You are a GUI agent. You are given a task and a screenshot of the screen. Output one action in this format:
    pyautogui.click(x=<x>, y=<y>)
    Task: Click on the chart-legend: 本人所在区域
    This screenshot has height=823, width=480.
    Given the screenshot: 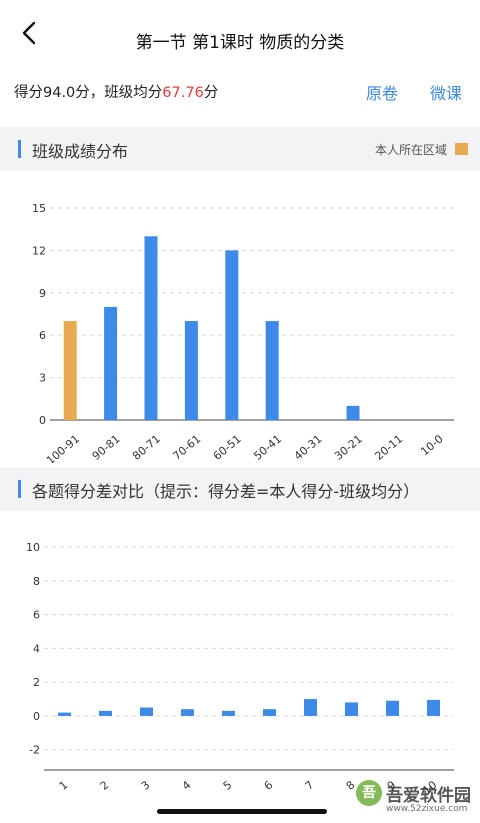 What is the action you would take?
    pyautogui.click(x=421, y=149)
    